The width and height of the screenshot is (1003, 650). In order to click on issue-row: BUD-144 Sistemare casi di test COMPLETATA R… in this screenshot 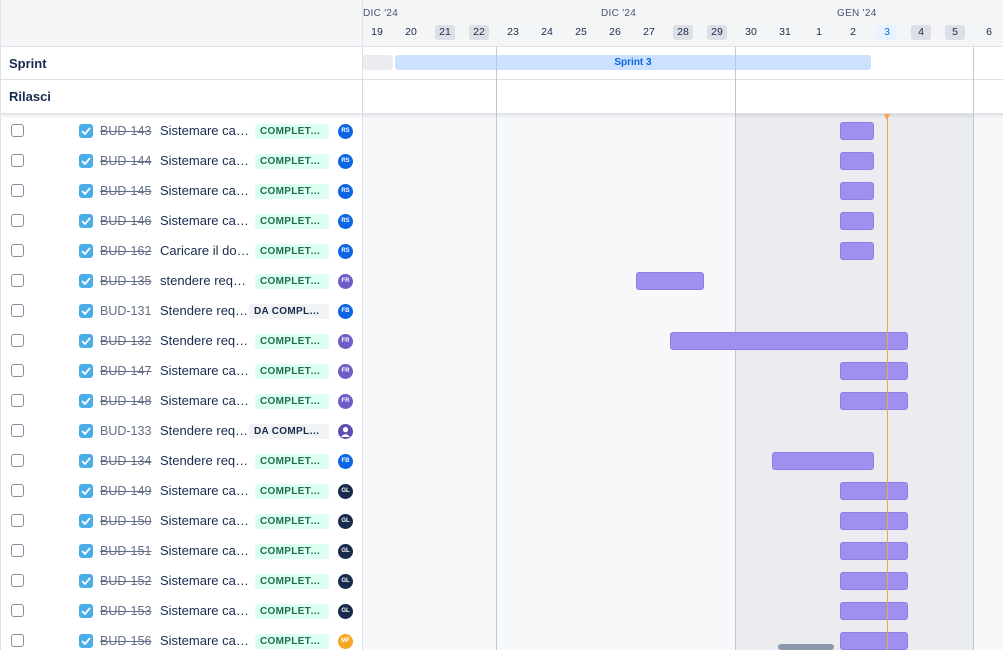, I will do `click(181, 161)`.